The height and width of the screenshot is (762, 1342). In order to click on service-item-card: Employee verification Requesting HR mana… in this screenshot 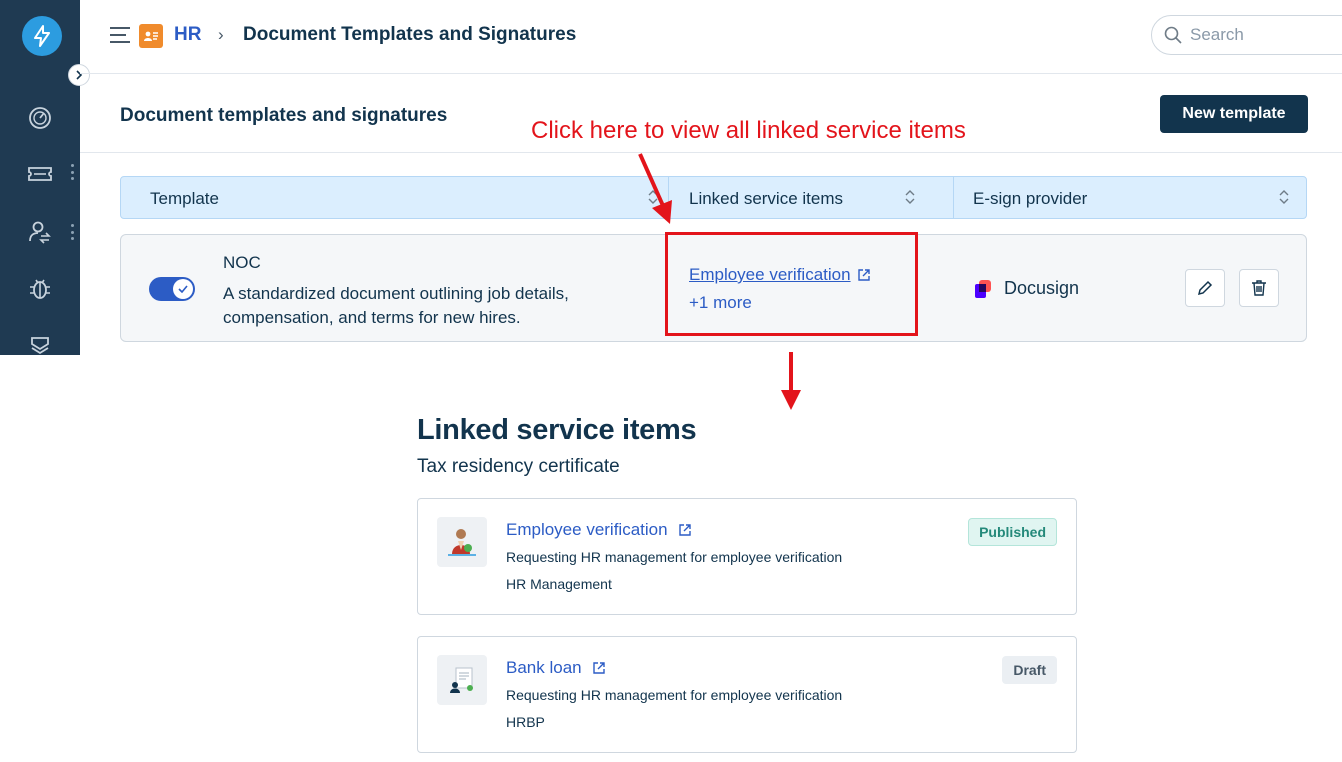, I will do `click(747, 556)`.